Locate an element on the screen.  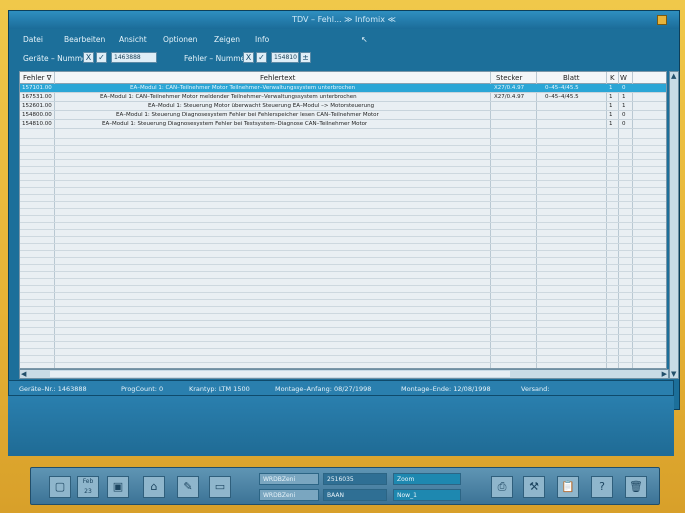
status-geraete: Geräte–Nr.: 1463888 is located at coordinates (53, 389).